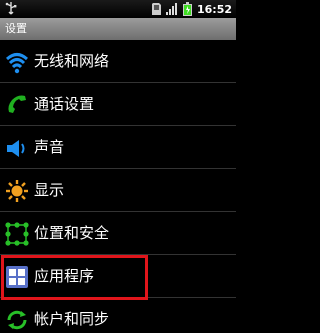 This screenshot has width=320, height=333. Describe the element at coordinates (72, 233) in the screenshot. I see `settings-item-label: 位置和安全` at that location.